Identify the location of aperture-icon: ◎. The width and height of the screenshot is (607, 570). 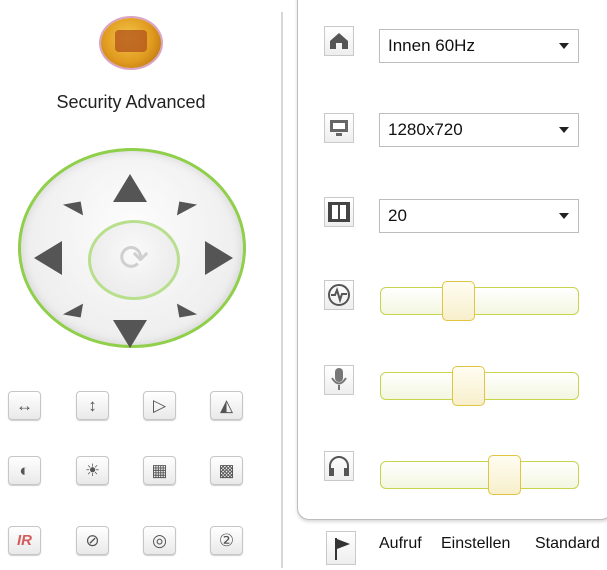
(159, 540).